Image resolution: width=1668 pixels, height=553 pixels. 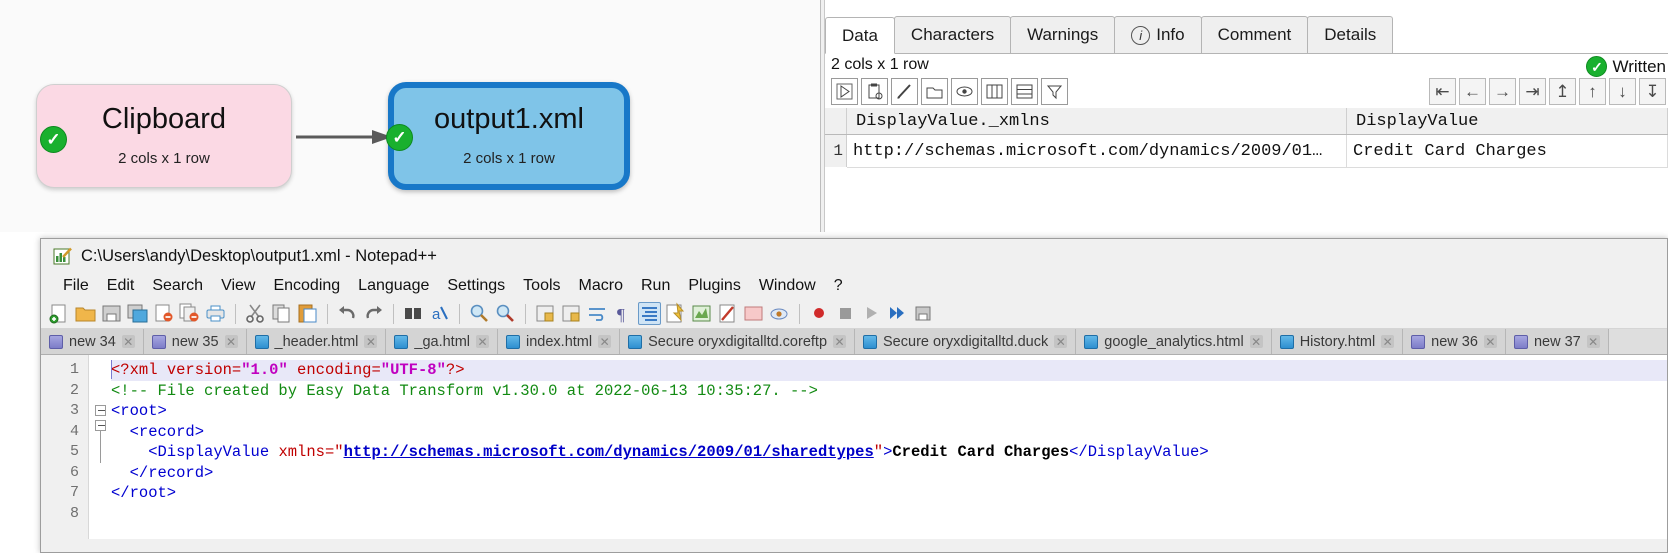 What do you see at coordinates (1442, 91) in the screenshot?
I see `first-column-icon: ⇤` at bounding box center [1442, 91].